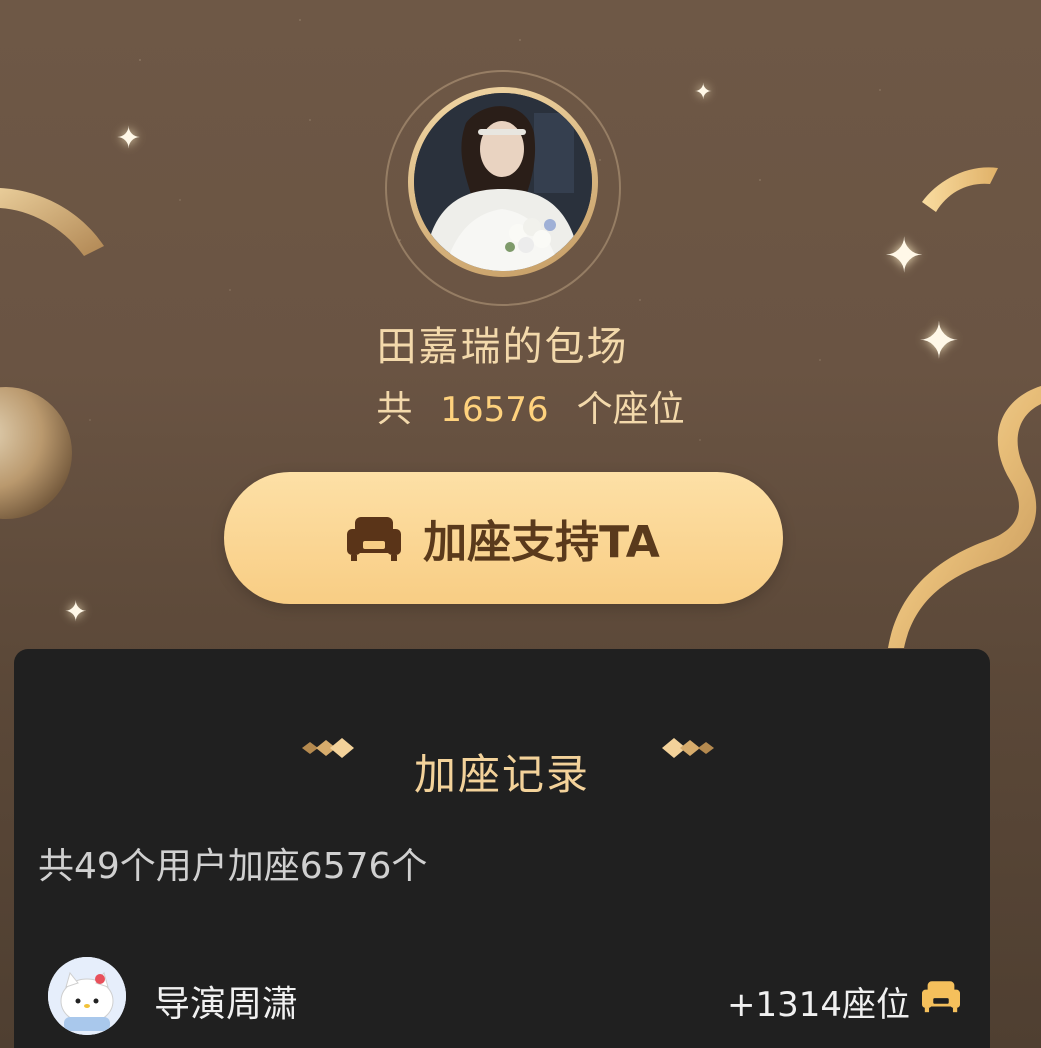  What do you see at coordinates (226, 1004) in the screenshot?
I see `record-user-name: 导演周潇` at bounding box center [226, 1004].